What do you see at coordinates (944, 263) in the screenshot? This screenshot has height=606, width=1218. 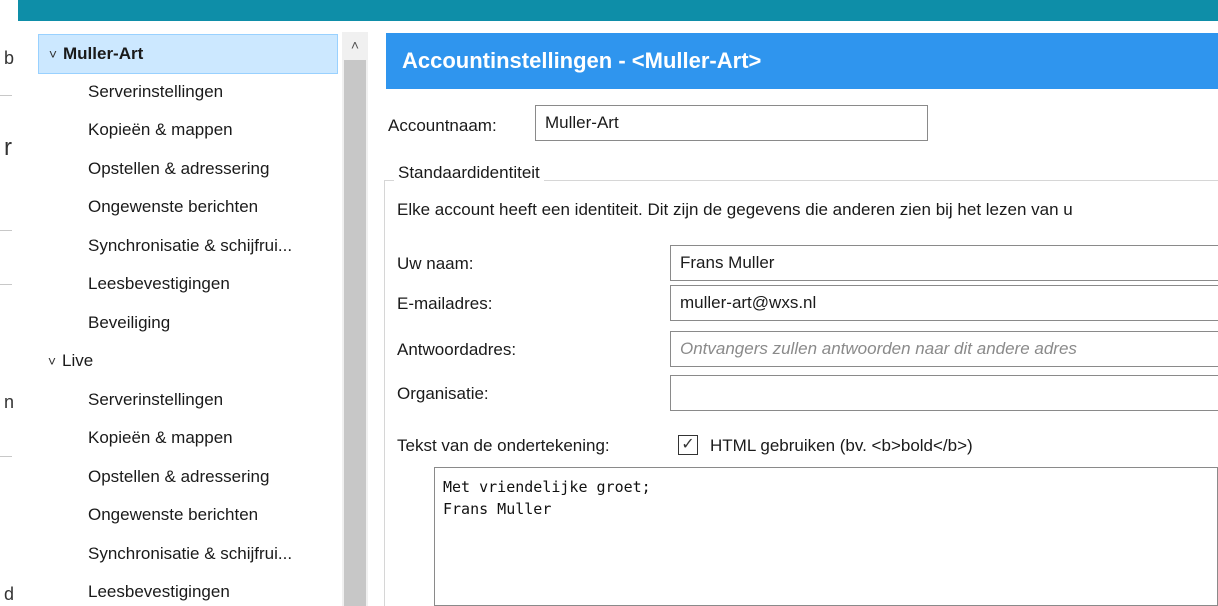 I see `name-input` at bounding box center [944, 263].